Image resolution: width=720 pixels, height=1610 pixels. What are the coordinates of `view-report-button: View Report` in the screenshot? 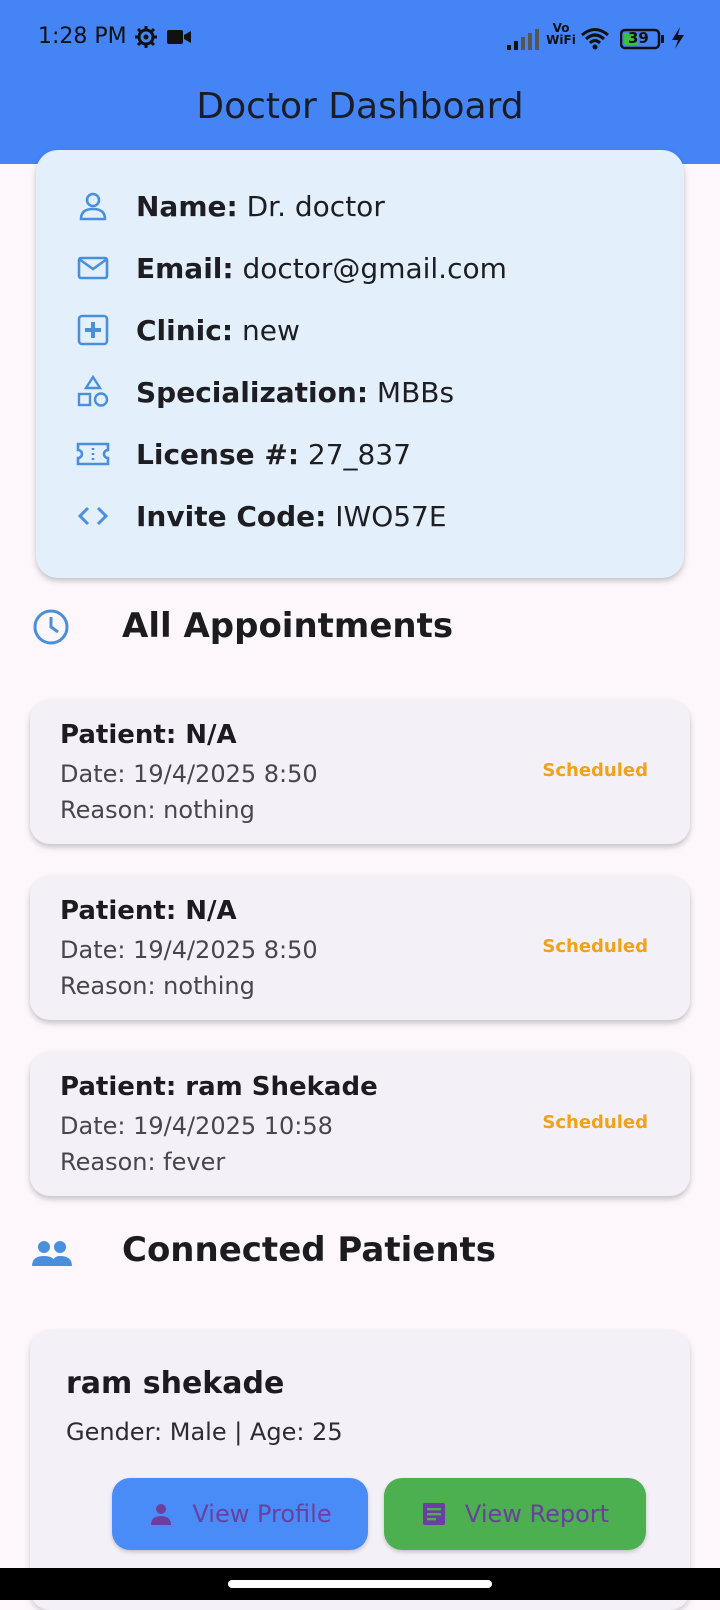 It's located at (515, 1514).